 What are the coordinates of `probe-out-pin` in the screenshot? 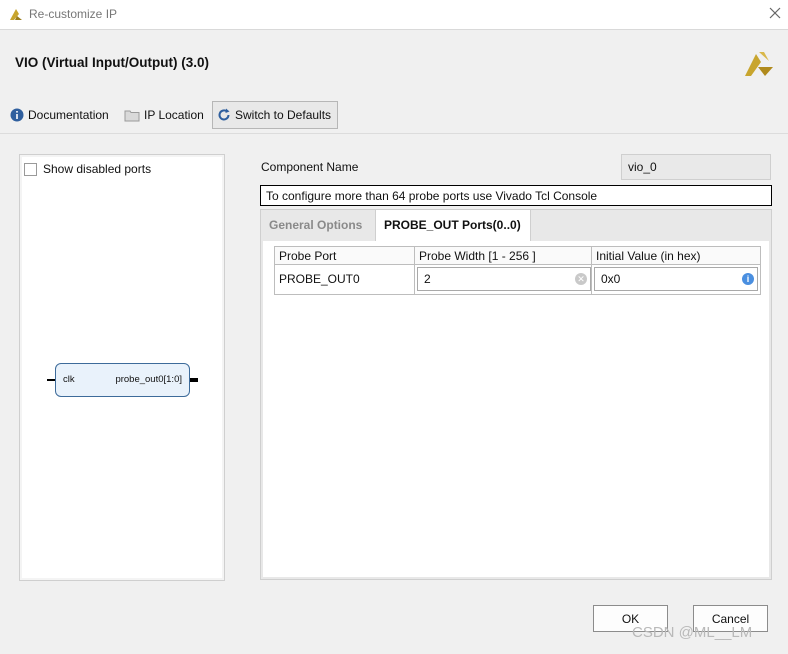 It's located at (194, 380).